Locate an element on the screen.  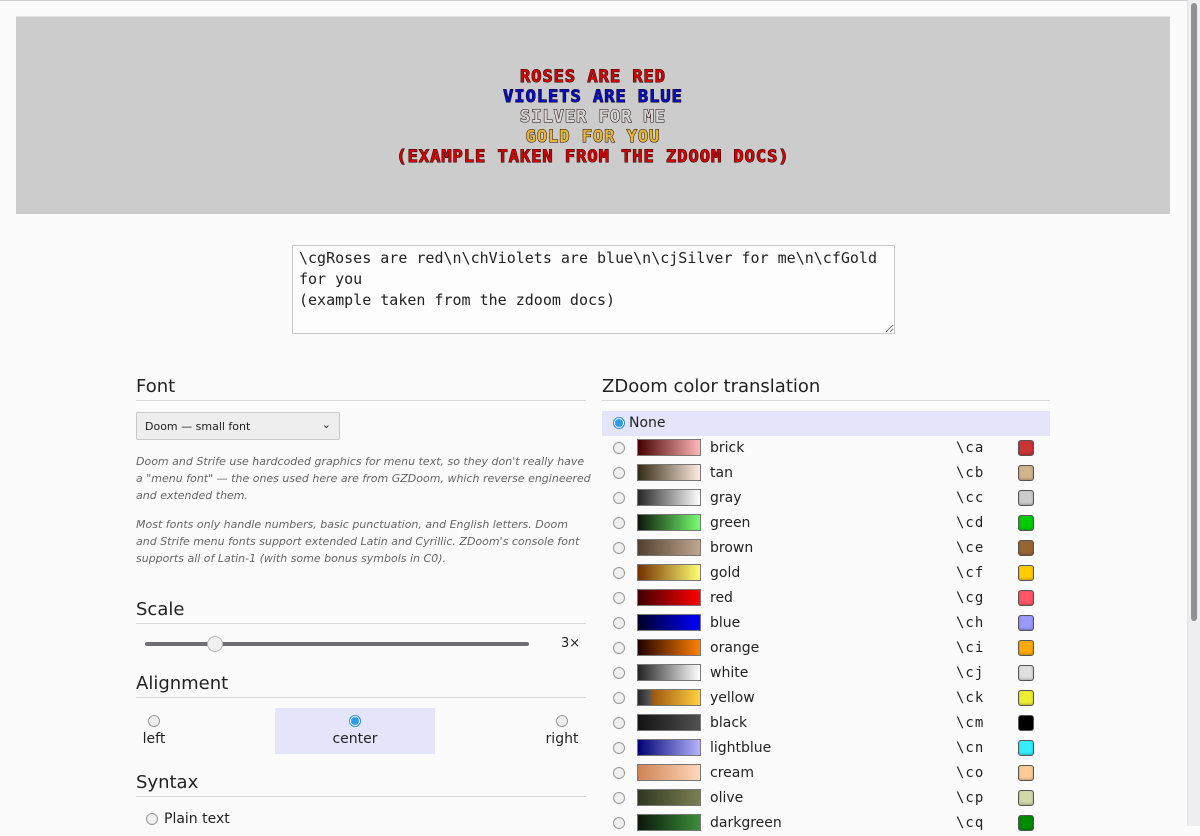
preview-line-text: Violets are blue is located at coordinates (593, 97).